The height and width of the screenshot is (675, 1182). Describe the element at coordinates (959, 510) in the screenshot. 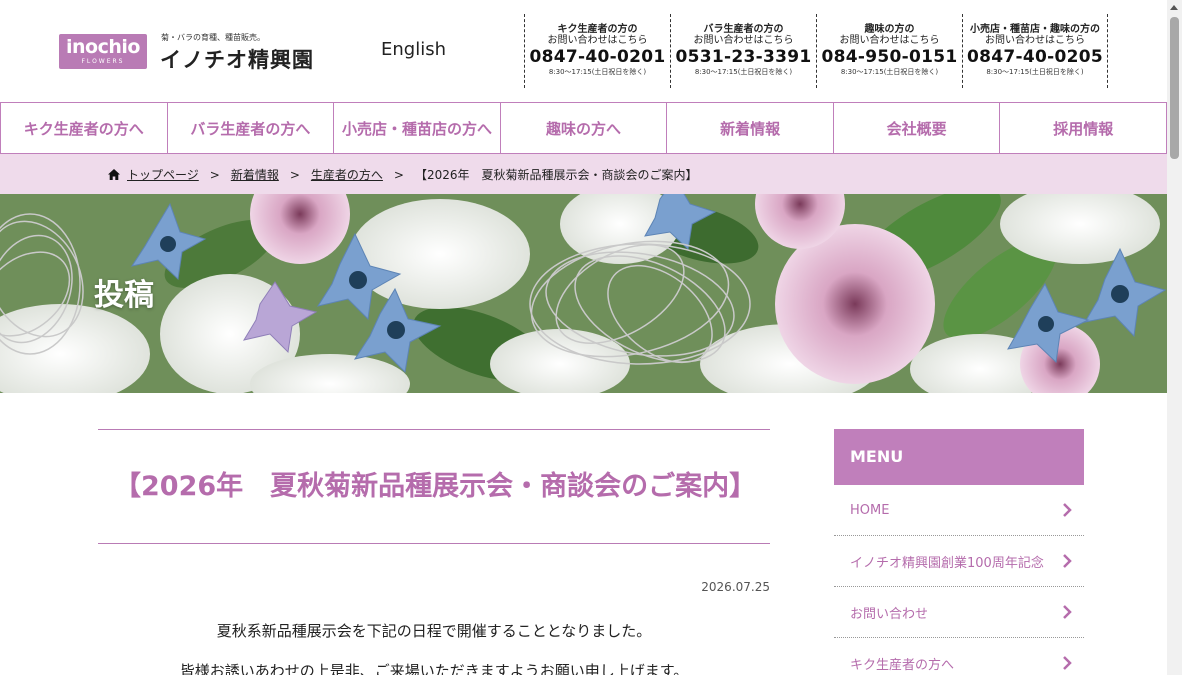

I see `menu-item-home: HOME` at that location.